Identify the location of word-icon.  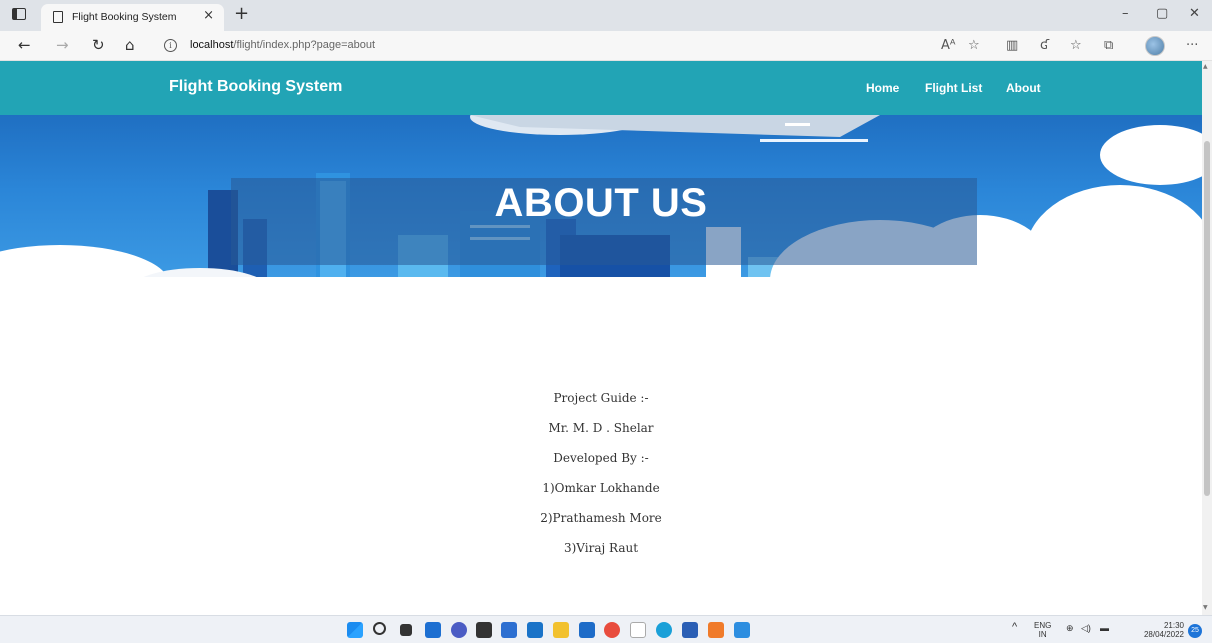
(690, 630).